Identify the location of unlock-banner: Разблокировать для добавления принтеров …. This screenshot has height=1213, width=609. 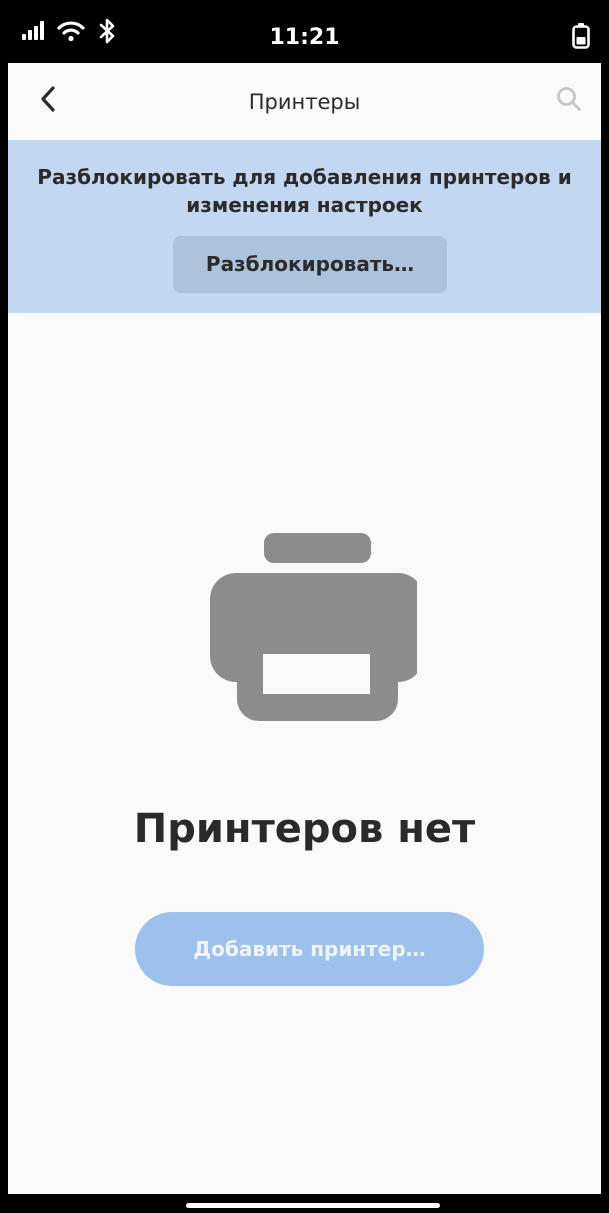
(304, 226).